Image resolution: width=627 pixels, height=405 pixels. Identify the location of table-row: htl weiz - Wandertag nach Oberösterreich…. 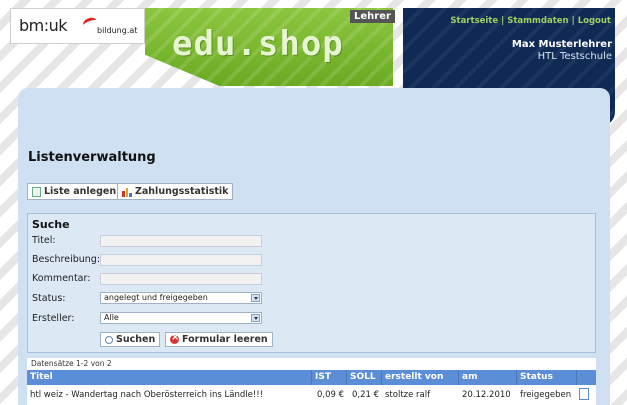
(311, 395).